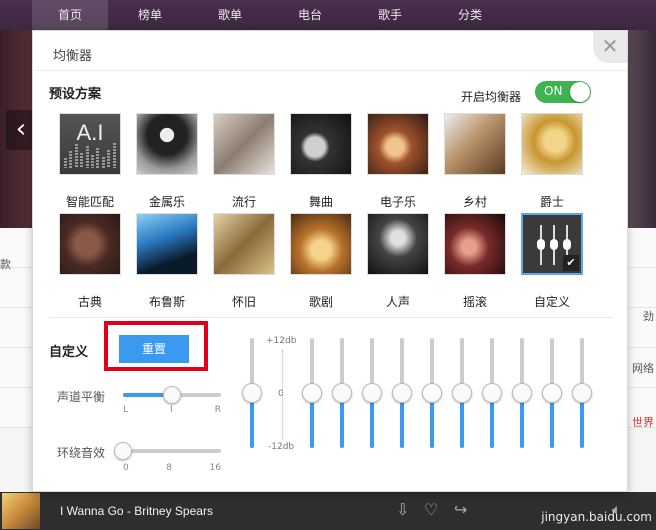 The width and height of the screenshot is (656, 530). I want to click on nav-item: 歌手, so click(390, 15).